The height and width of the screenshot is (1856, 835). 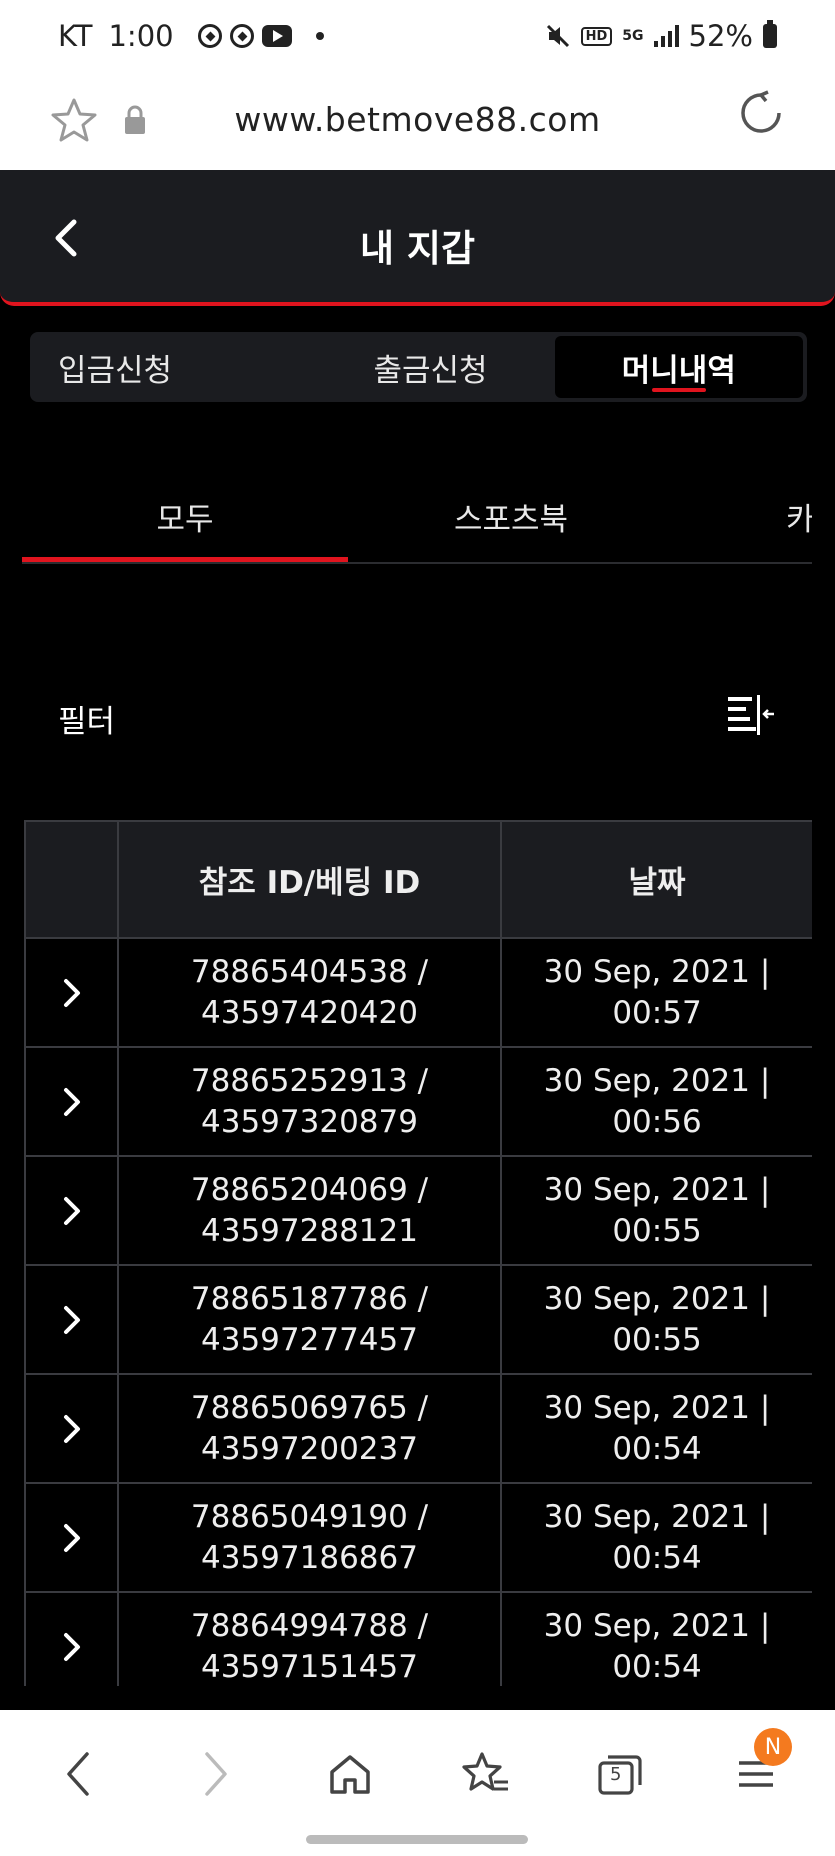 What do you see at coordinates (596, 36) in the screenshot?
I see `hd-voice-icon: HD` at bounding box center [596, 36].